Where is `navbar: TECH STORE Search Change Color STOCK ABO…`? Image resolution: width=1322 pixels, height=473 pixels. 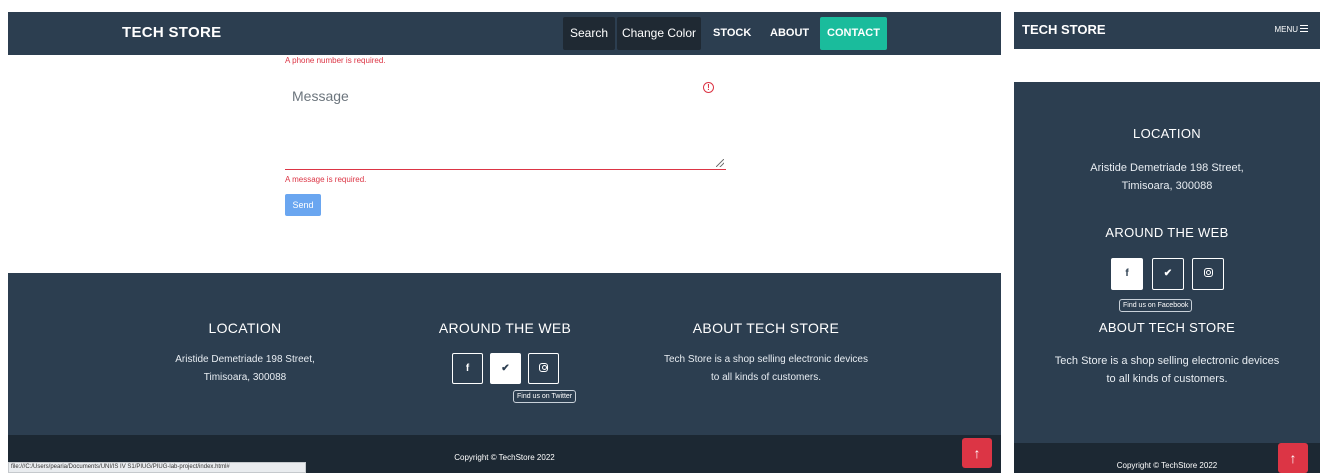
navbar: TECH STORE Search Change Color STOCK ABO… is located at coordinates (504, 33).